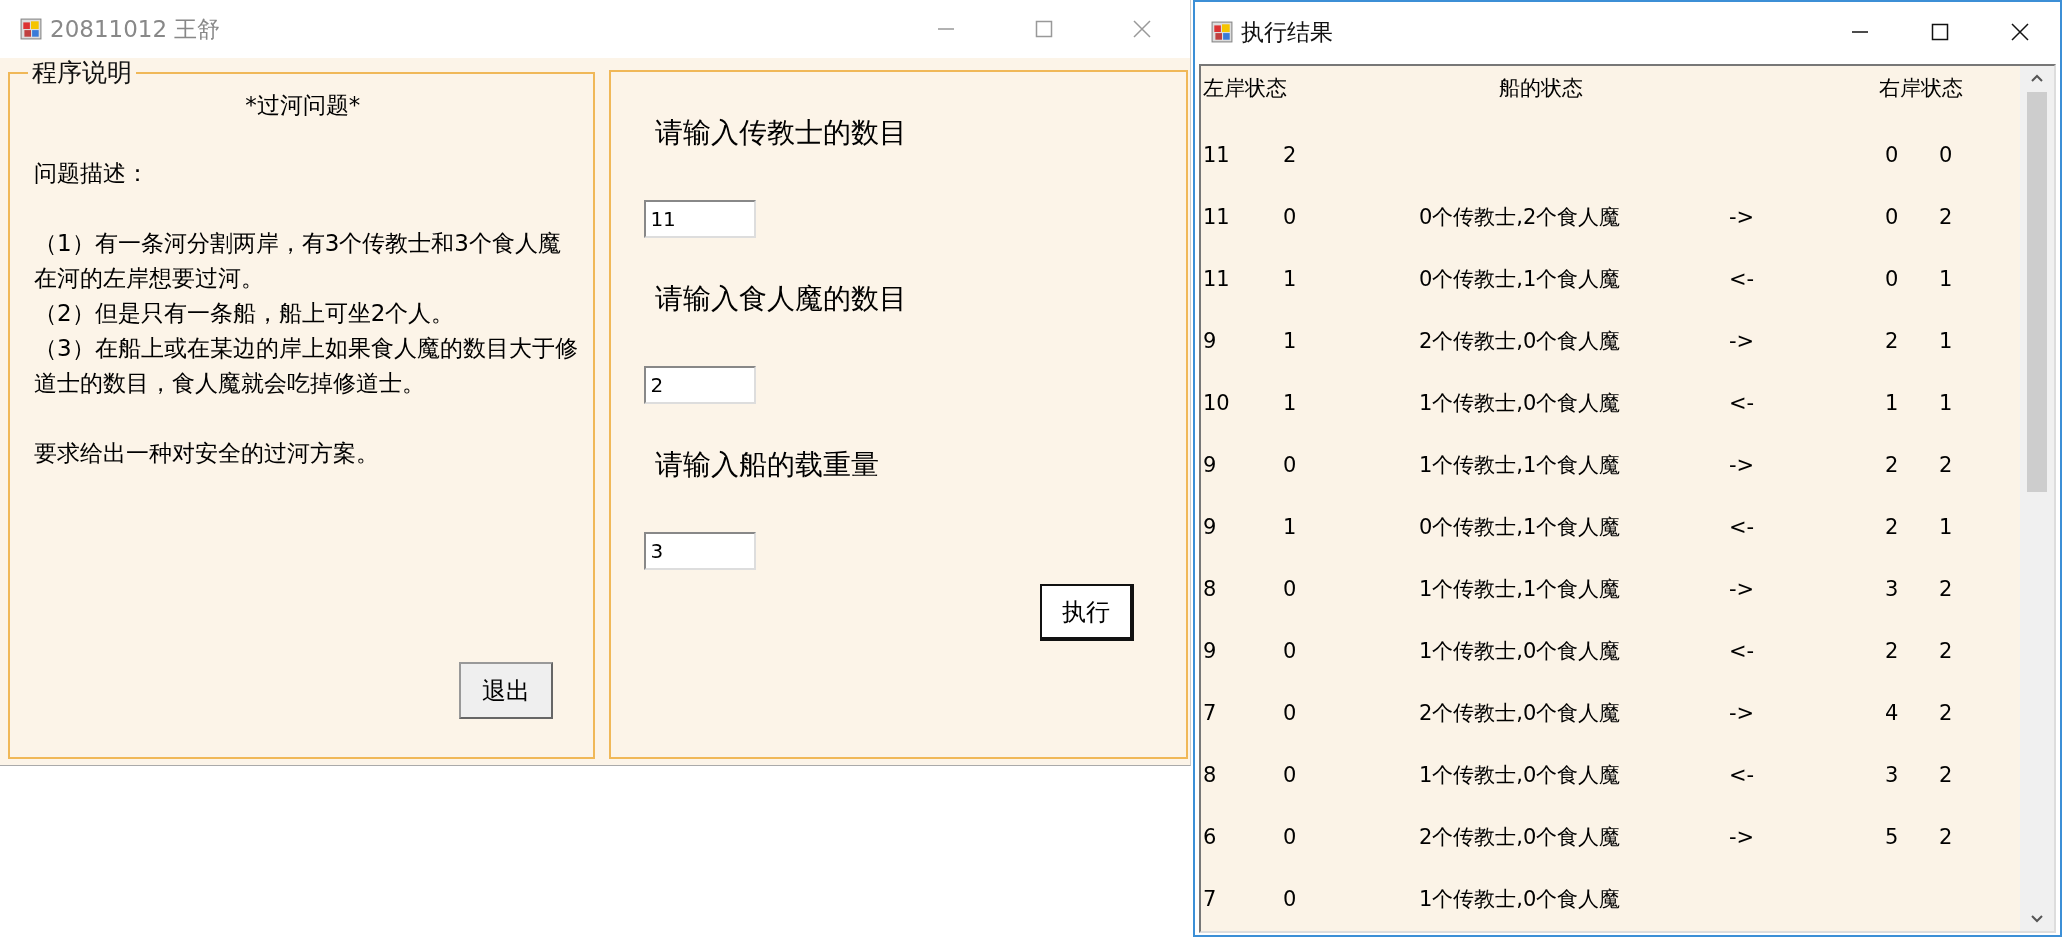 This screenshot has height=940, width=2062. What do you see at coordinates (2037, 919) in the screenshot?
I see `scroll-down-icon` at bounding box center [2037, 919].